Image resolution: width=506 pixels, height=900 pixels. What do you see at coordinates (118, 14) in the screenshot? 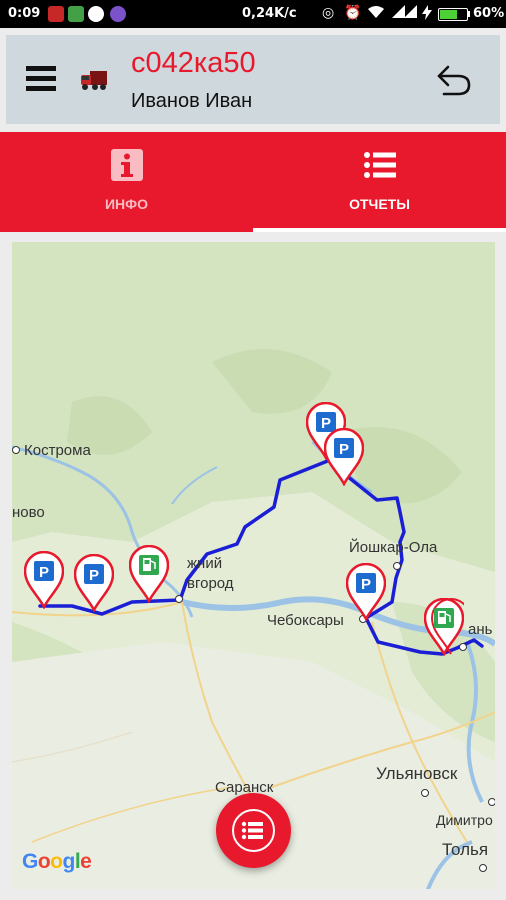
I see `viber-icon` at bounding box center [118, 14].